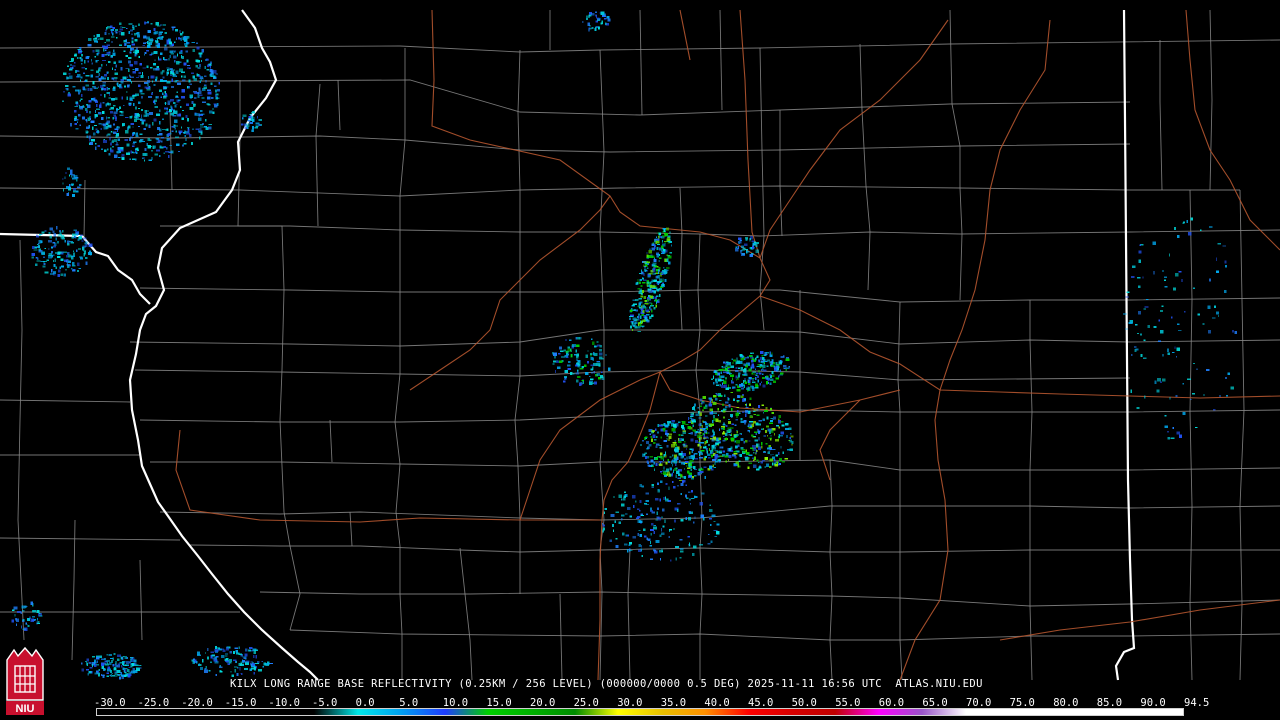  Describe the element at coordinates (25, 709) in the screenshot. I see `logo-text: NIU` at that location.